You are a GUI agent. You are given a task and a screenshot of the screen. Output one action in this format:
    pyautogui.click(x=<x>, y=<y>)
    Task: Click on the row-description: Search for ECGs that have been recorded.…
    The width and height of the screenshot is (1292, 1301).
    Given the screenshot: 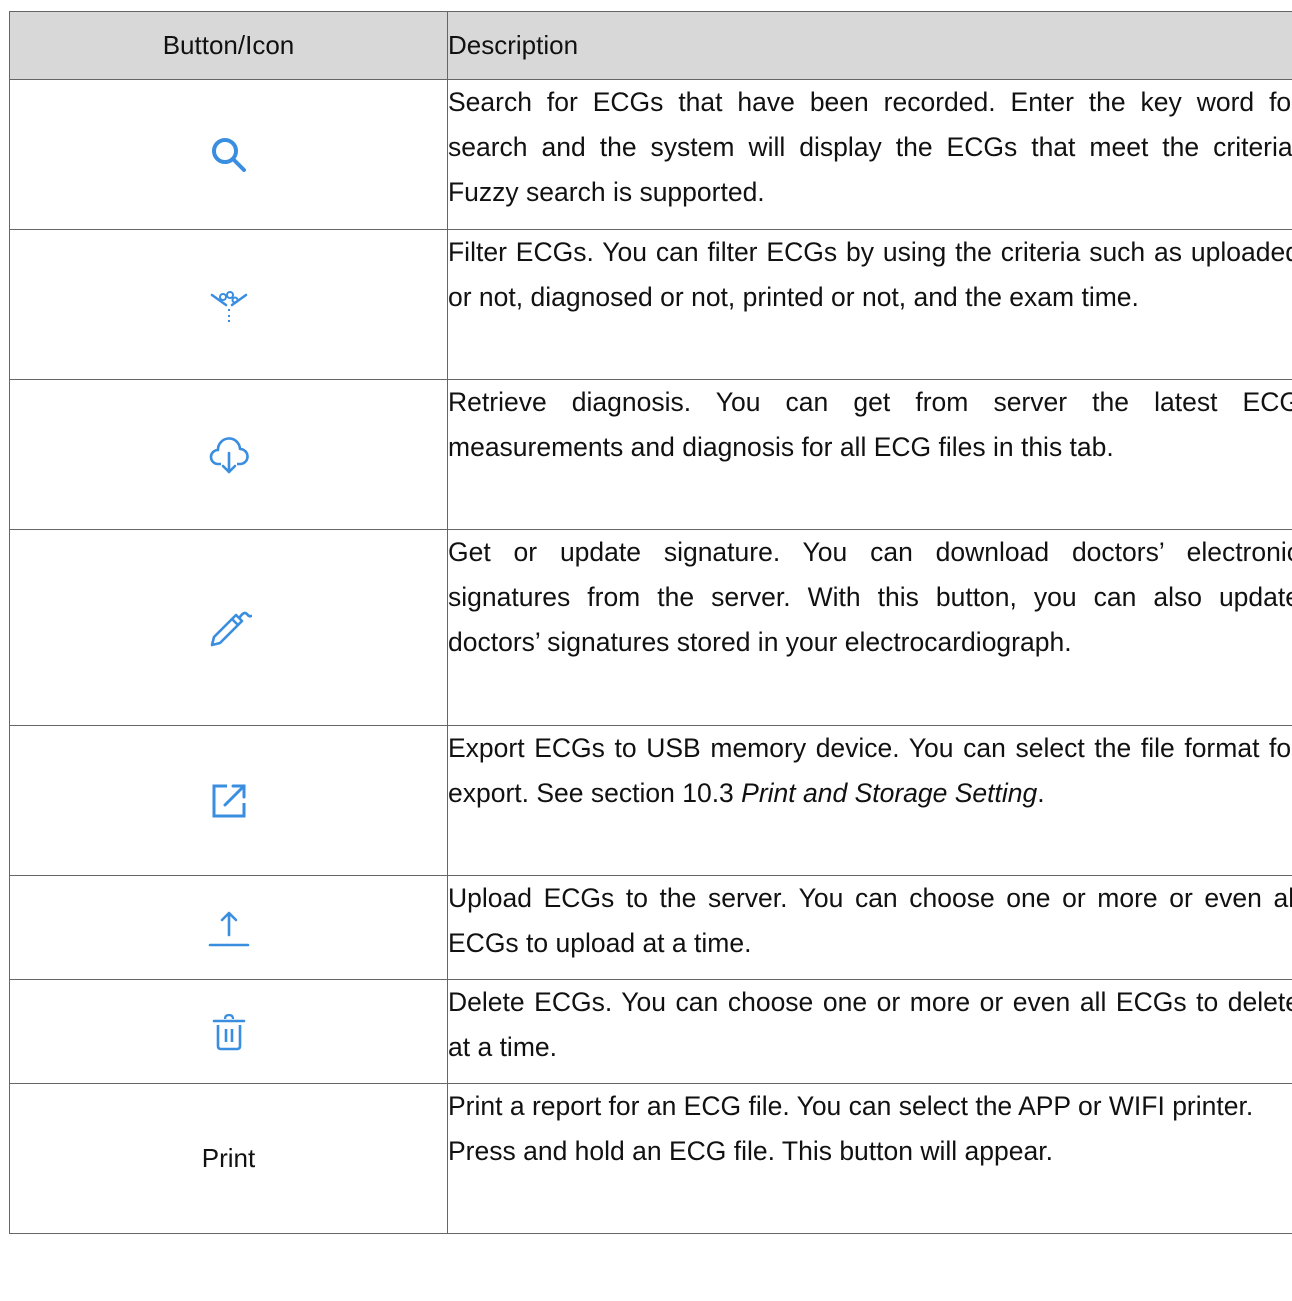 What is the action you would take?
    pyautogui.click(x=869, y=154)
    